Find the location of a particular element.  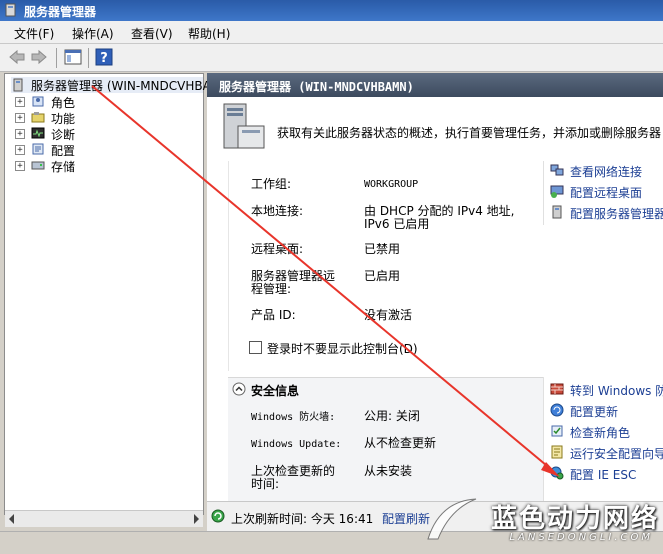

security-section-title: 安全信息 is located at coordinates (275, 391).